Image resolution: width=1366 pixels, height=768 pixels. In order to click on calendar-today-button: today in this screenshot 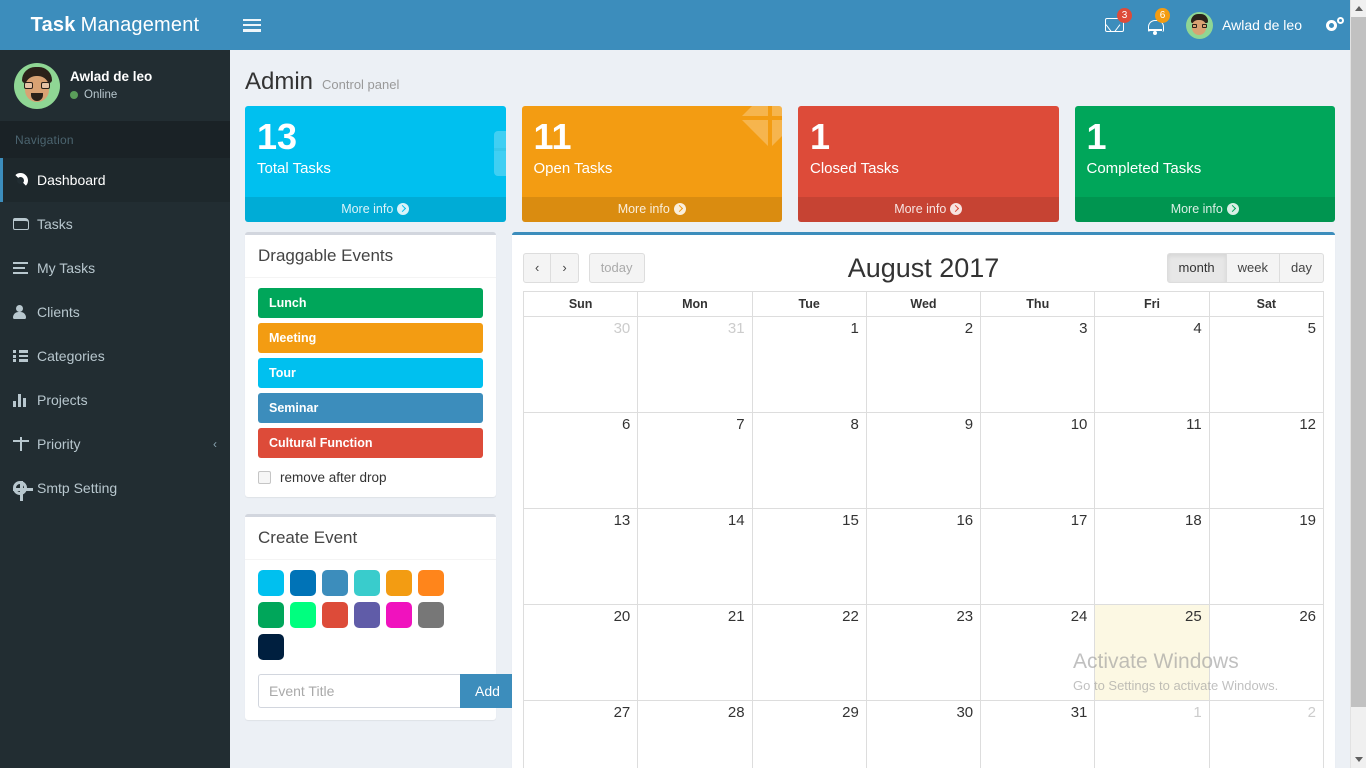, I will do `click(616, 268)`.